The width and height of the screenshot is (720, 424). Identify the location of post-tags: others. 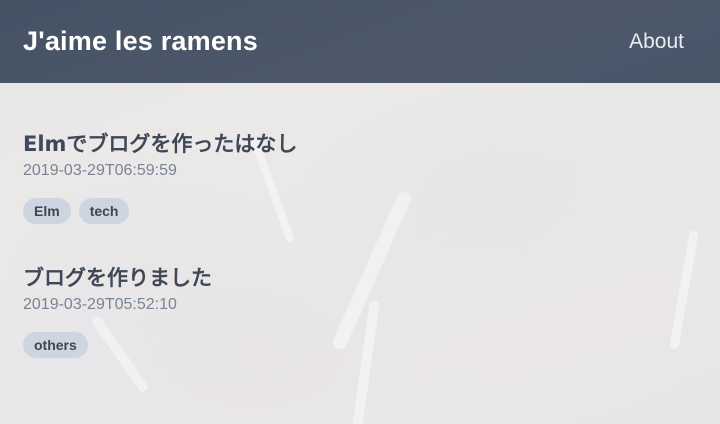
(360, 345).